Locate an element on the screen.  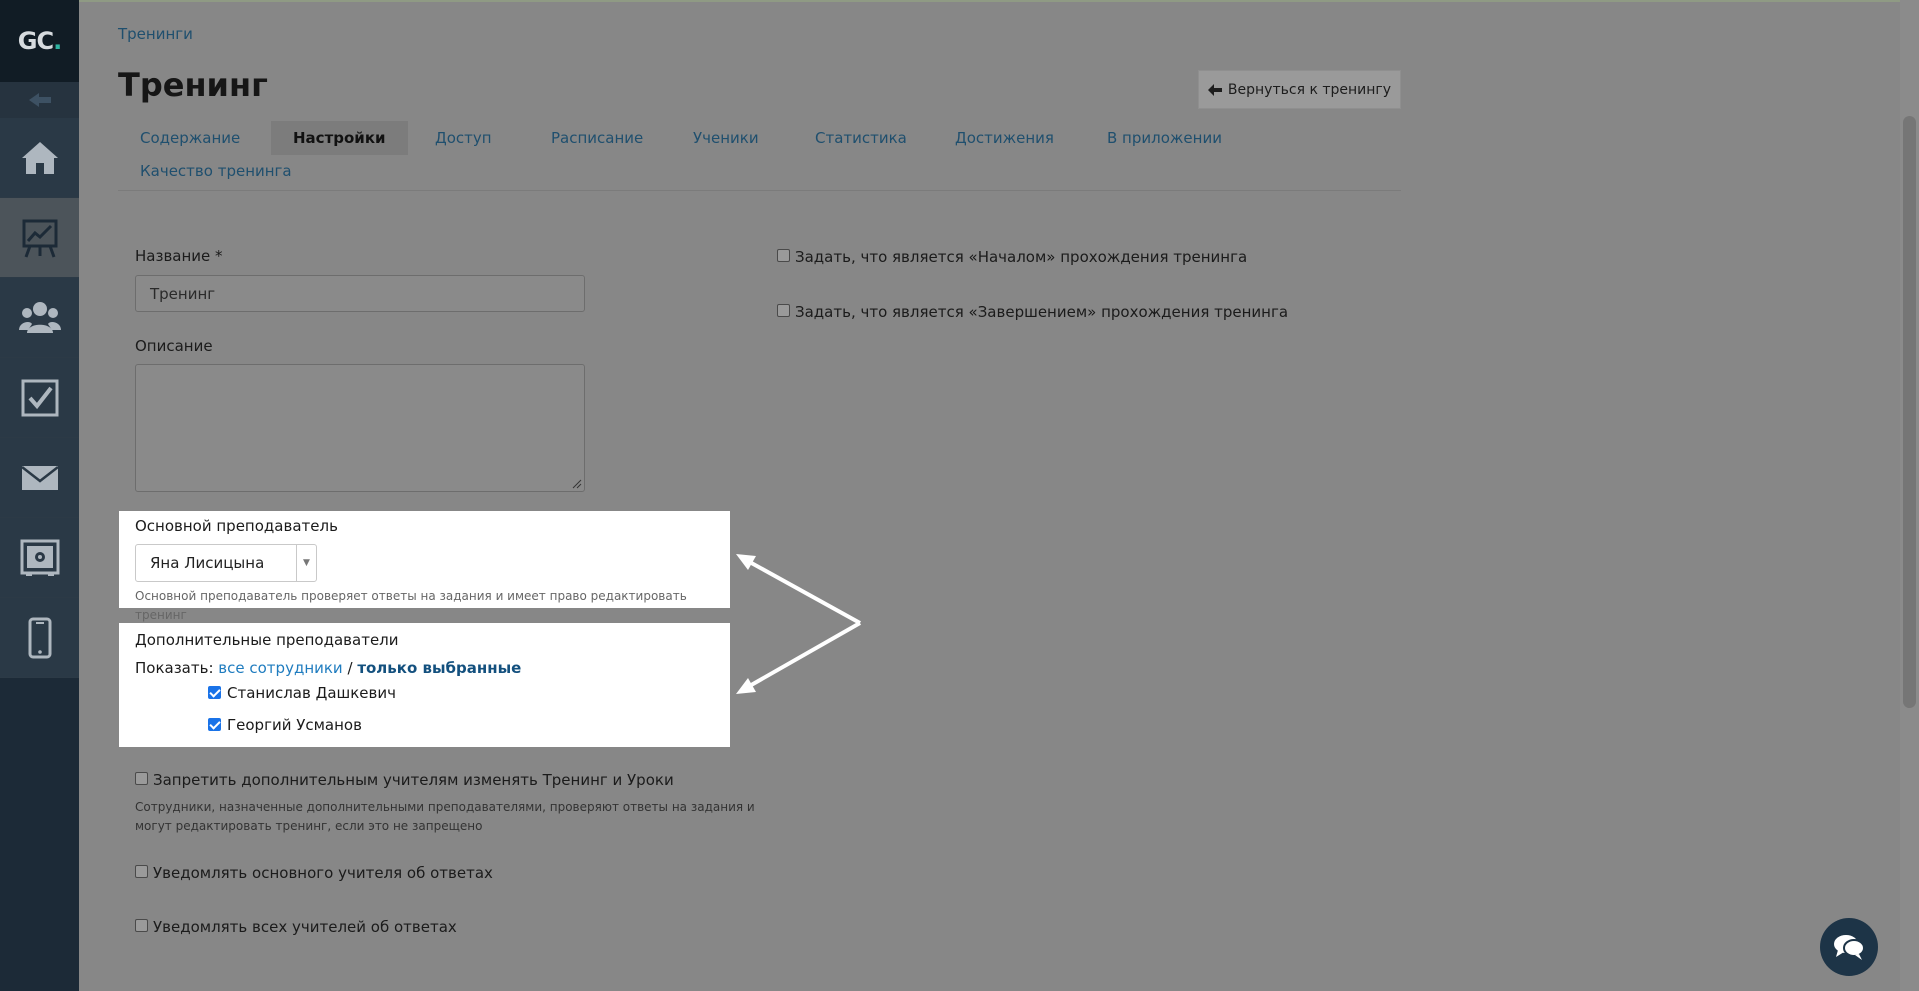
teacher-name-2: Георгий Усманов is located at coordinates (294, 725).